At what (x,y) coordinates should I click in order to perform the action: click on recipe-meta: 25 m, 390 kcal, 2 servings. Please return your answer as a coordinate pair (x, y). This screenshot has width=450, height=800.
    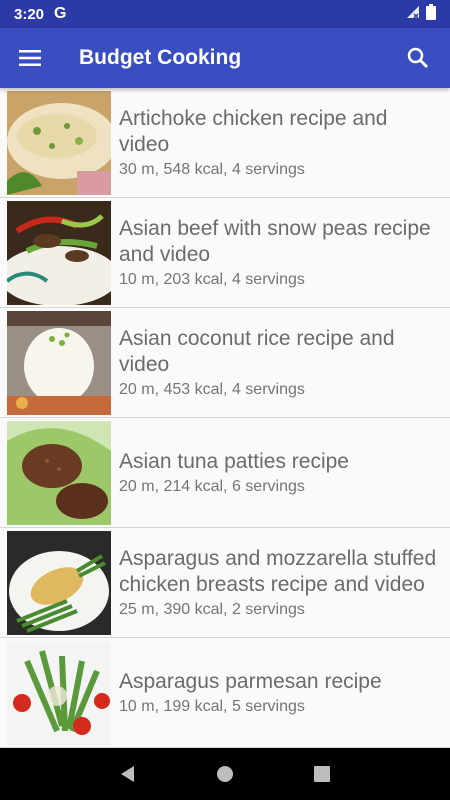
    Looking at the image, I should click on (212, 609).